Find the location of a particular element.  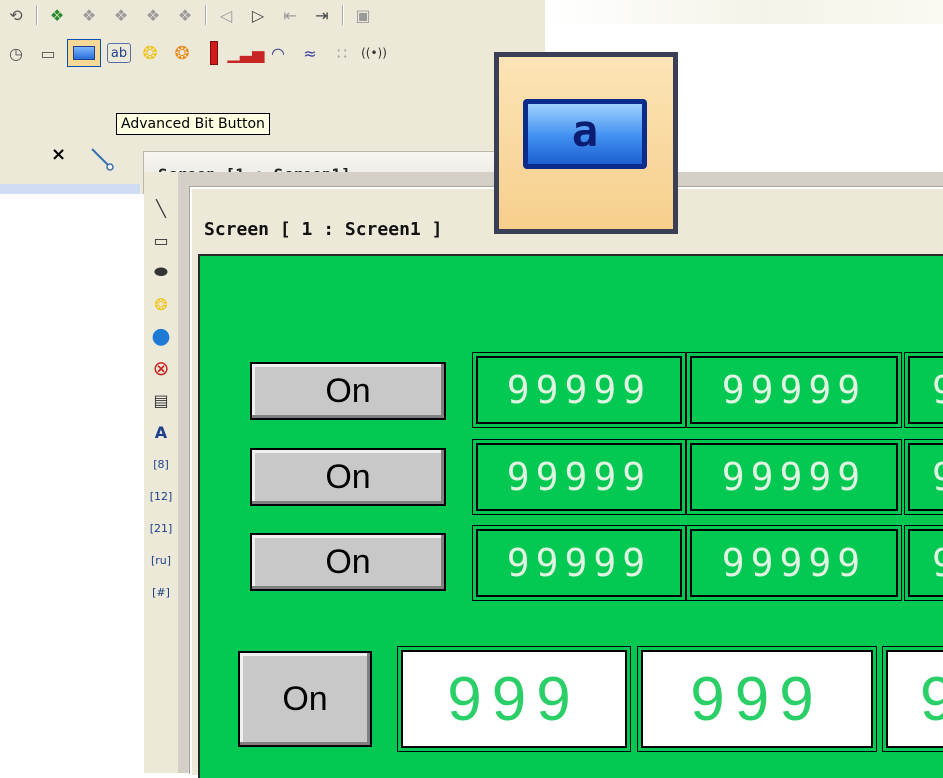

trend-chart-icon: ≈ is located at coordinates (310, 53).